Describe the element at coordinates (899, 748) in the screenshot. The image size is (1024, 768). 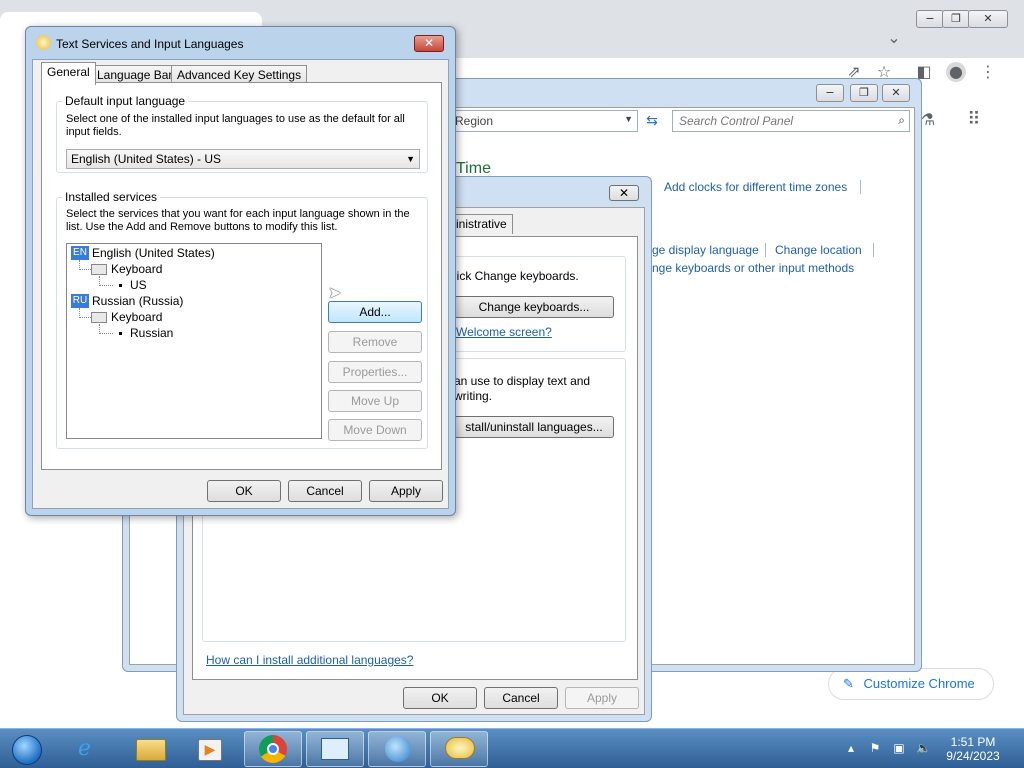
I see `network-icon: ▣` at that location.